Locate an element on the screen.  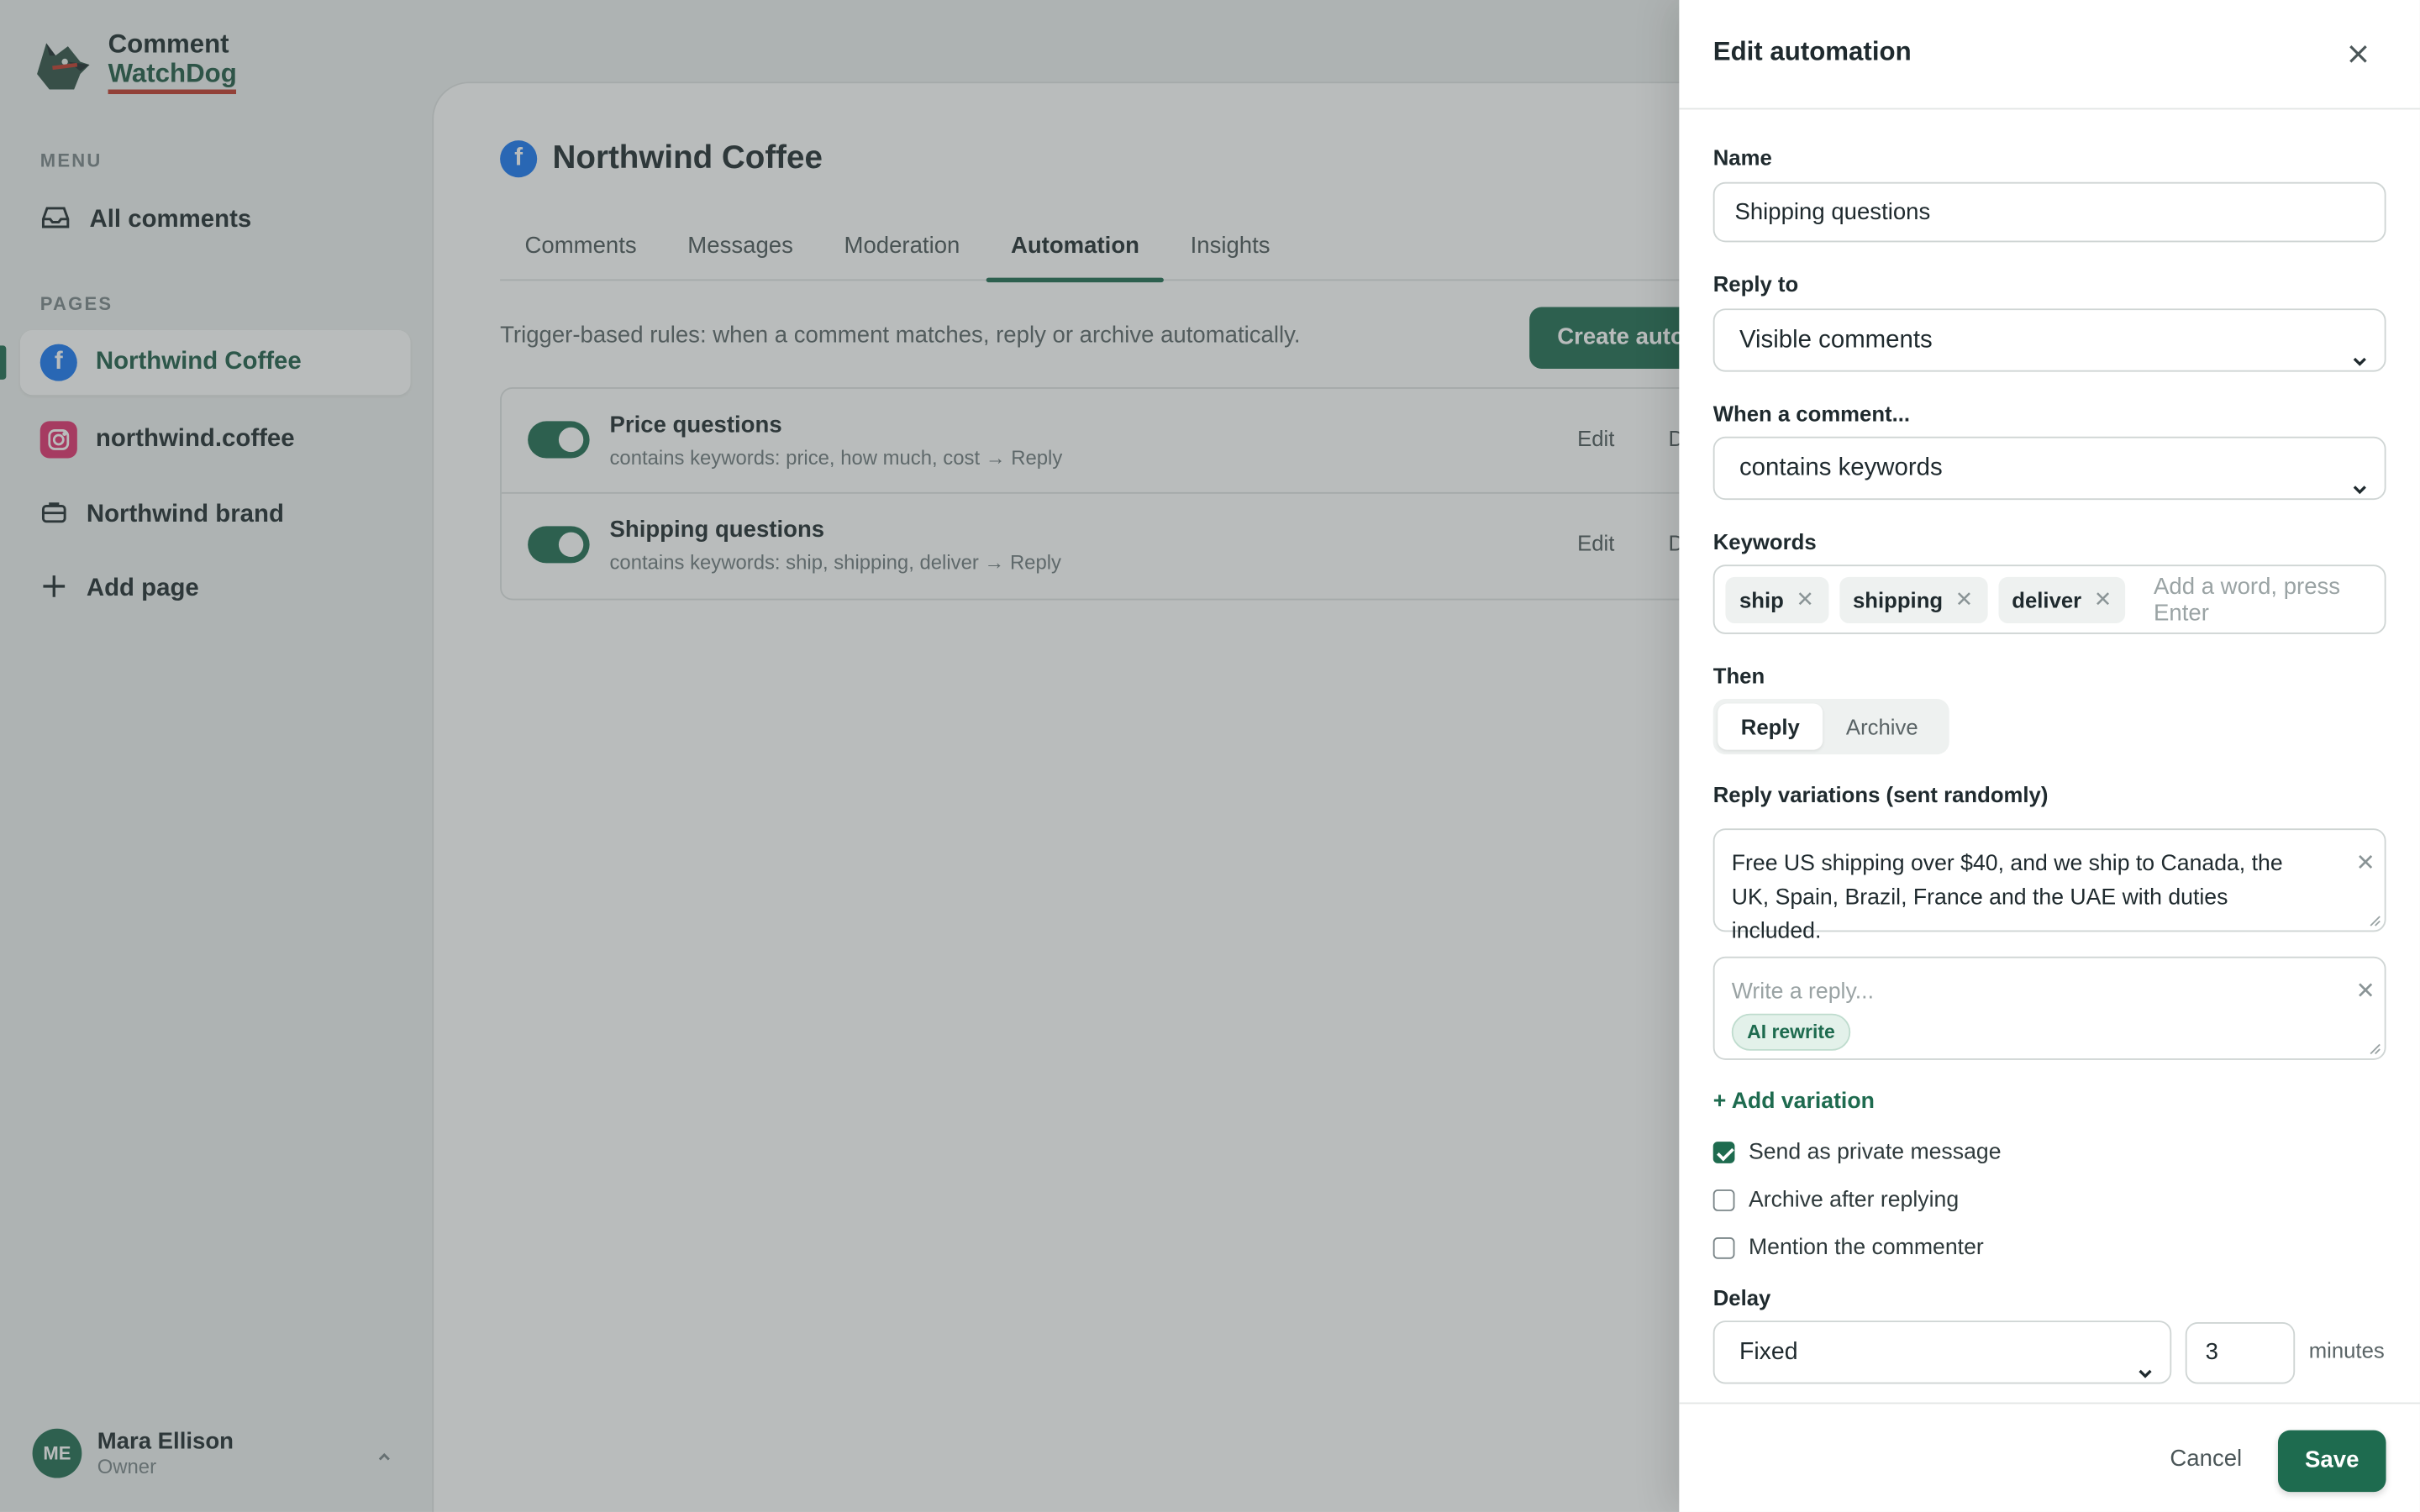
keyword-text: ship is located at coordinates (1761, 599).